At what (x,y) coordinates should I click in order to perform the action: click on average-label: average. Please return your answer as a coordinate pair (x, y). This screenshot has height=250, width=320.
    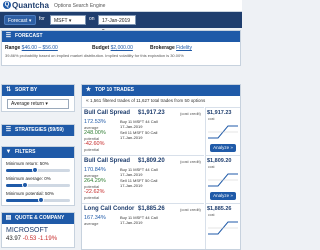
    Looking at the image, I should click on (91, 223).